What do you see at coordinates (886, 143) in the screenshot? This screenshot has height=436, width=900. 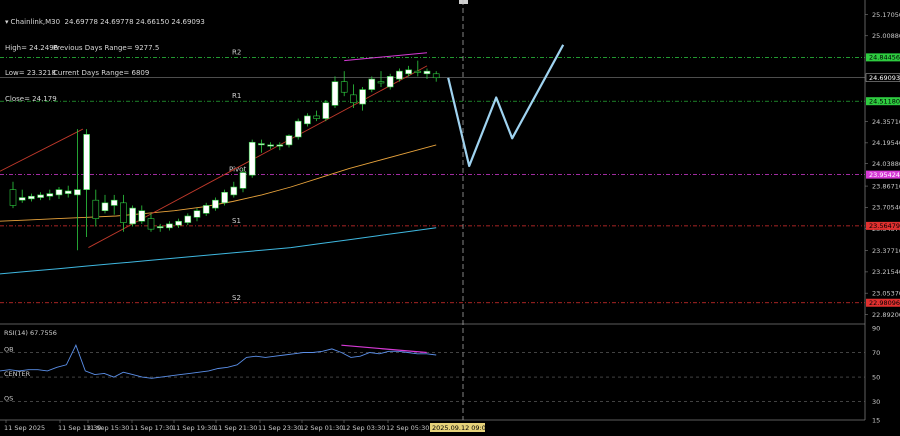 I see `price-tick-label: 24.19540` at bounding box center [886, 143].